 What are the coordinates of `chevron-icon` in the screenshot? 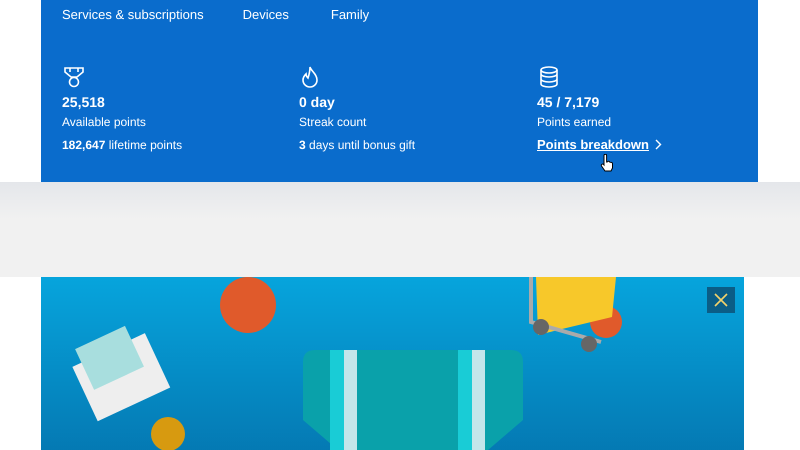 It's located at (658, 144).